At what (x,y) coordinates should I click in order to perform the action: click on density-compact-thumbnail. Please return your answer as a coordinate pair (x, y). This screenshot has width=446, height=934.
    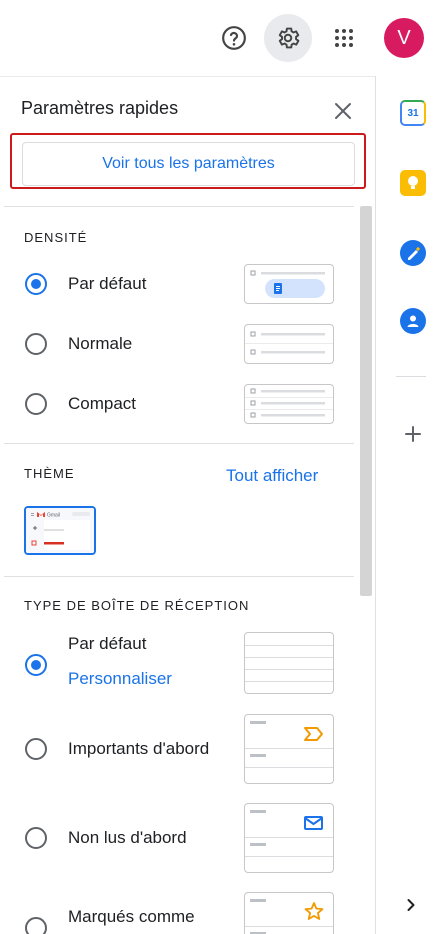
    Looking at the image, I should click on (289, 404).